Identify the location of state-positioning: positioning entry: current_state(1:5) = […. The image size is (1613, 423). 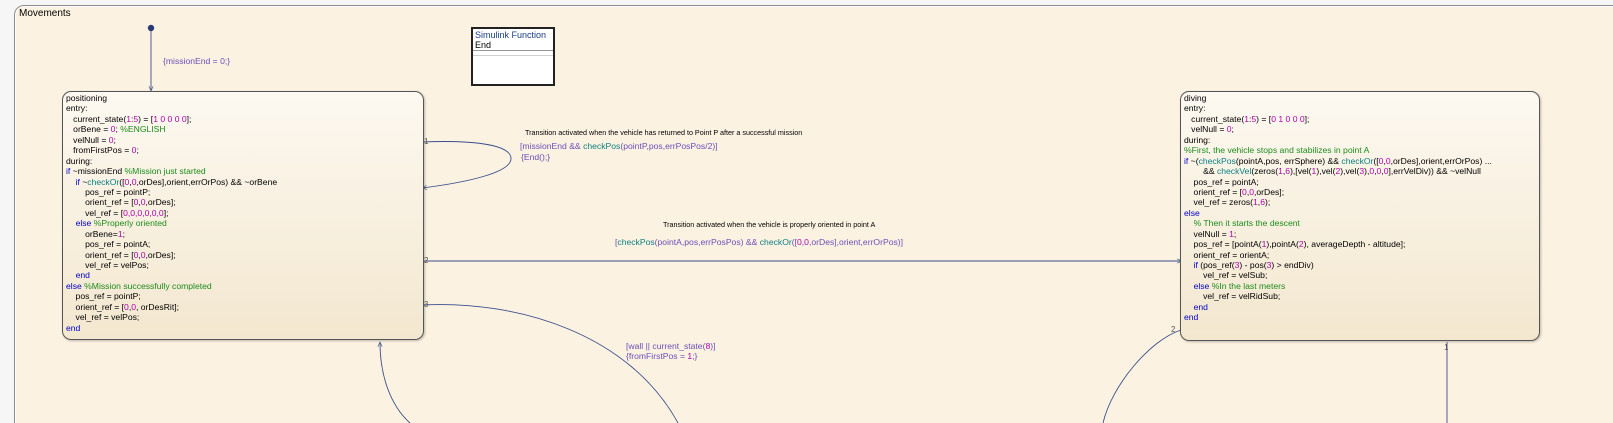
(243, 215).